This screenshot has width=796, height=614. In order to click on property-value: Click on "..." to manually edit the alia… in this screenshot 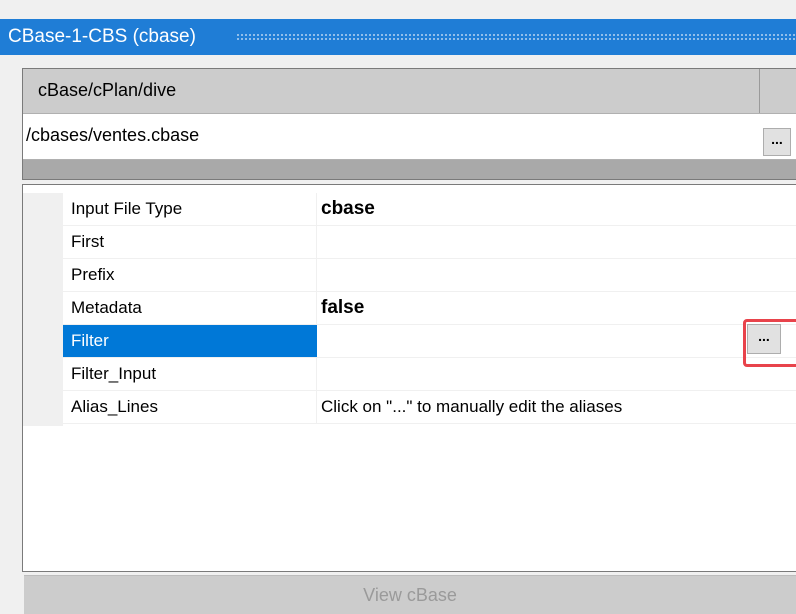, I will do `click(471, 407)`.